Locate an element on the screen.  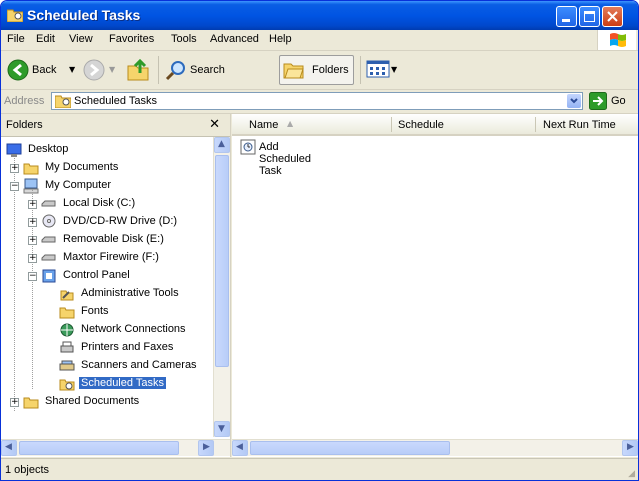
list-item-label: Add Scheduled Task is located at coordinates (285, 159).